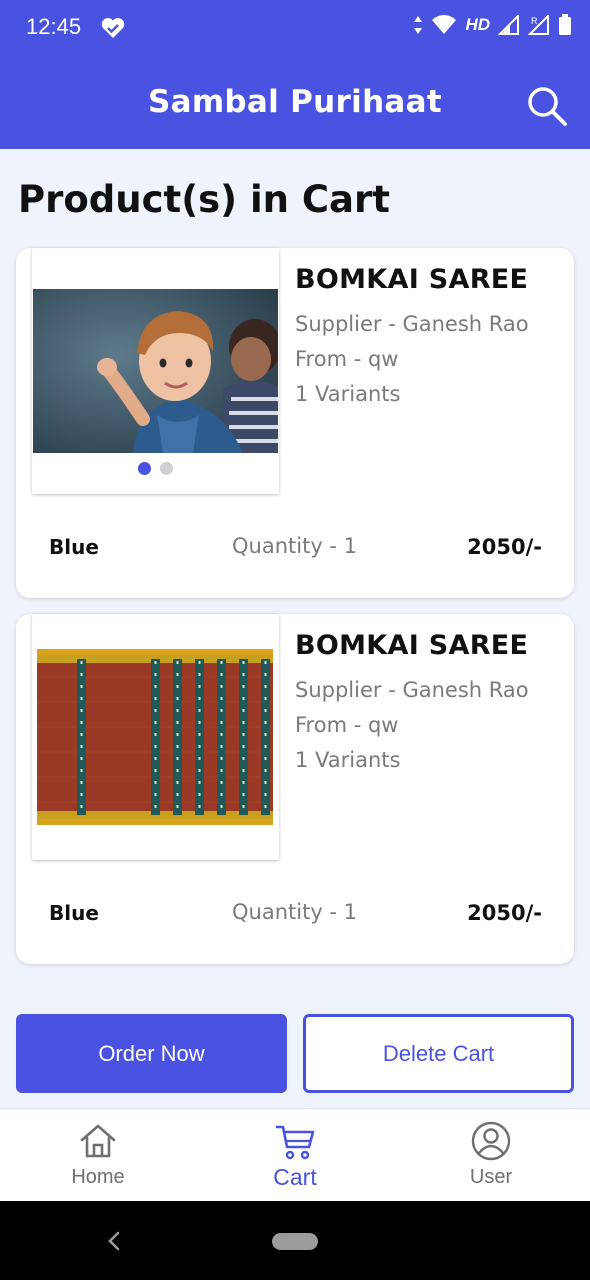 The width and height of the screenshot is (590, 1280). What do you see at coordinates (534, 21) in the screenshot?
I see `svg-text: R` at bounding box center [534, 21].